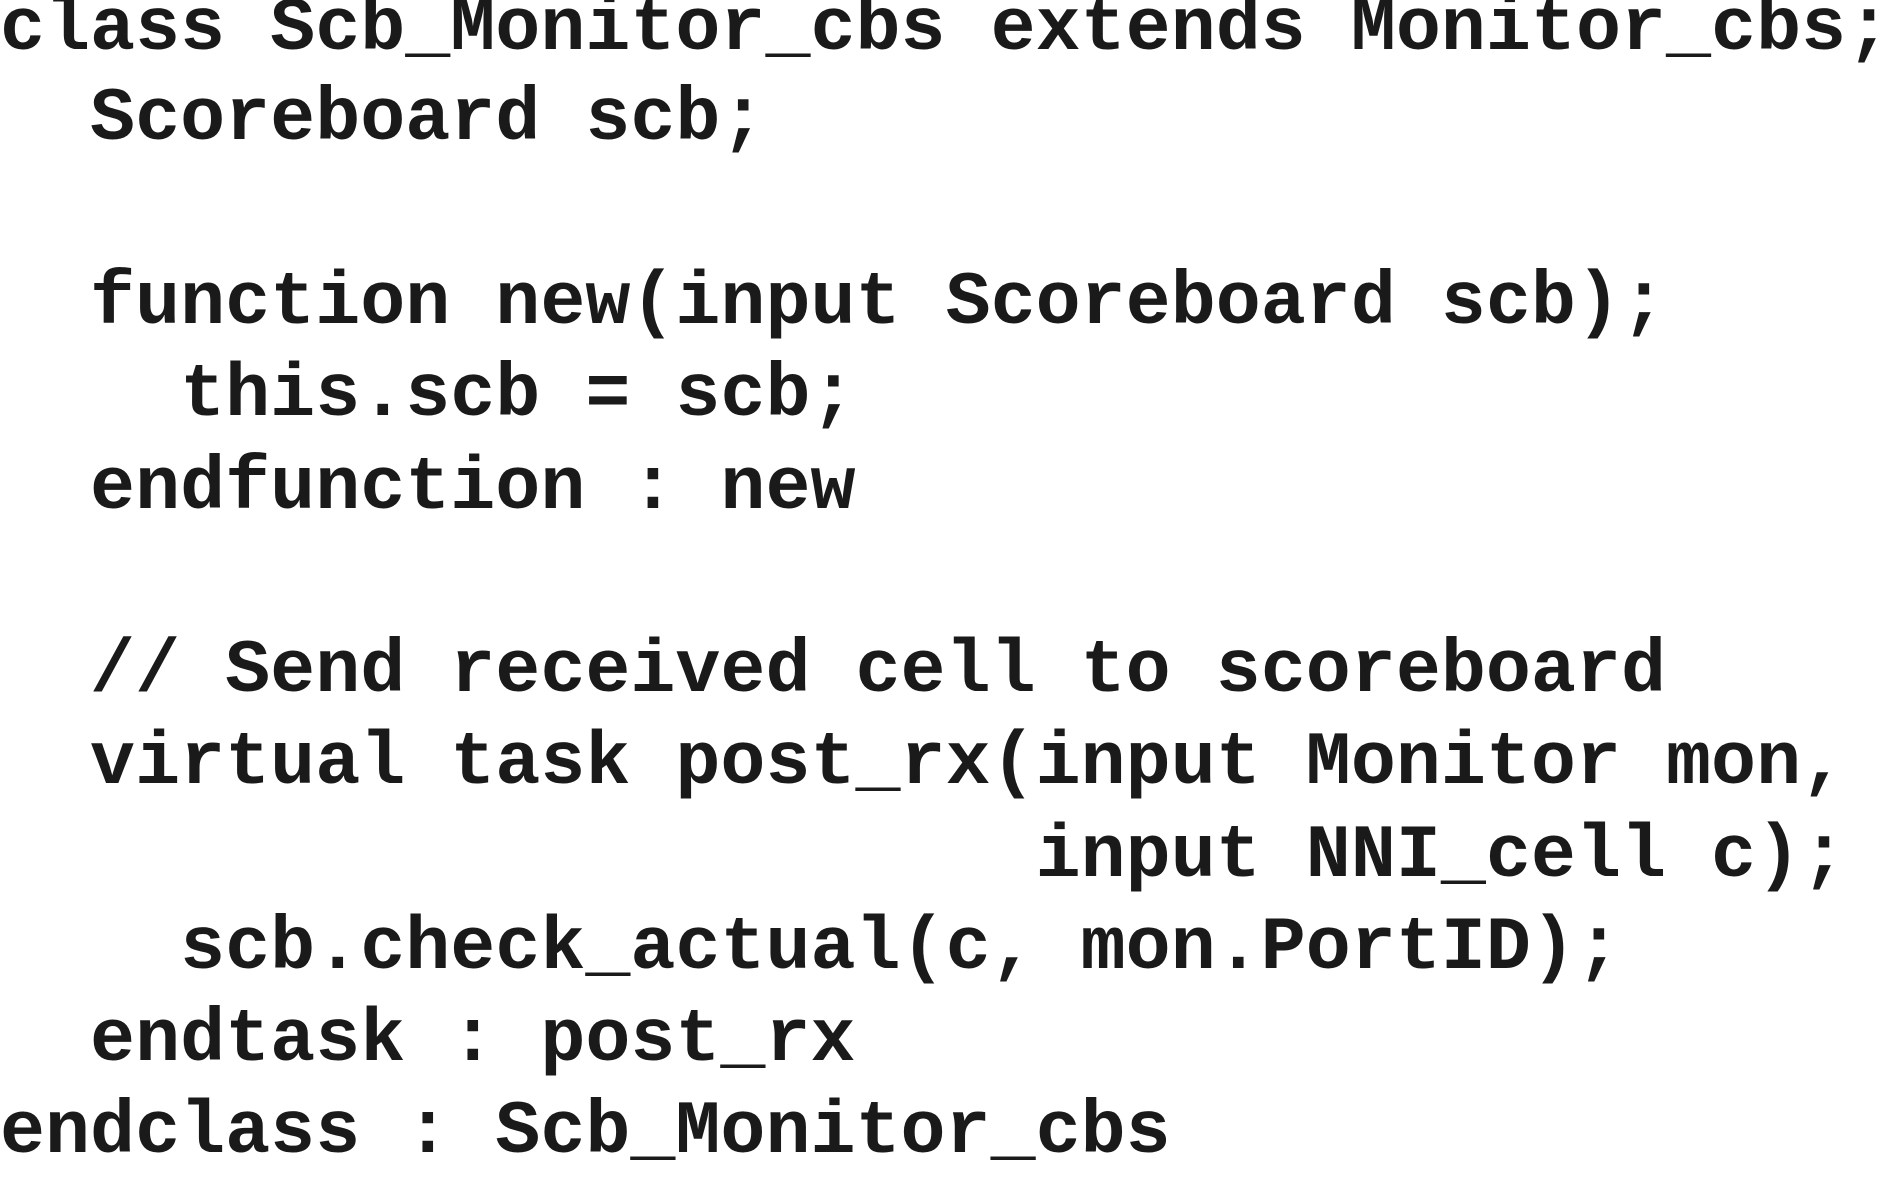 The image size is (1883, 1179). What do you see at coordinates (833, 303) in the screenshot?
I see `function-new-line: function new(input Scoreboard scb);` at bounding box center [833, 303].